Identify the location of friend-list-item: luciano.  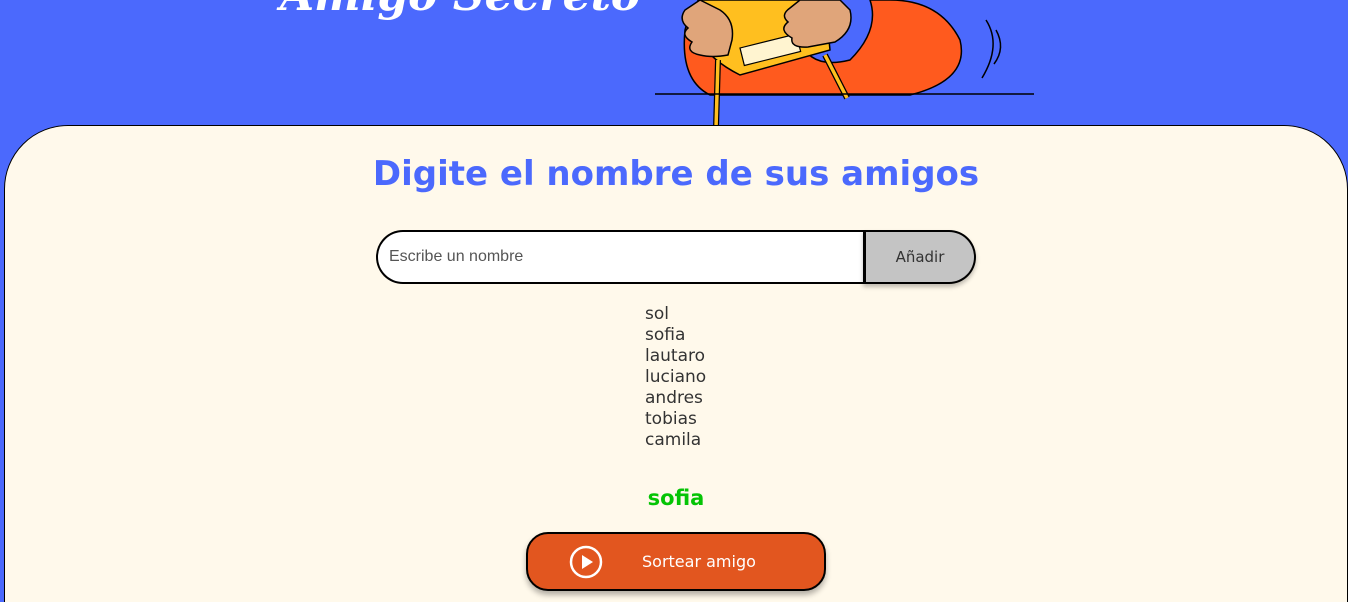
(676, 377).